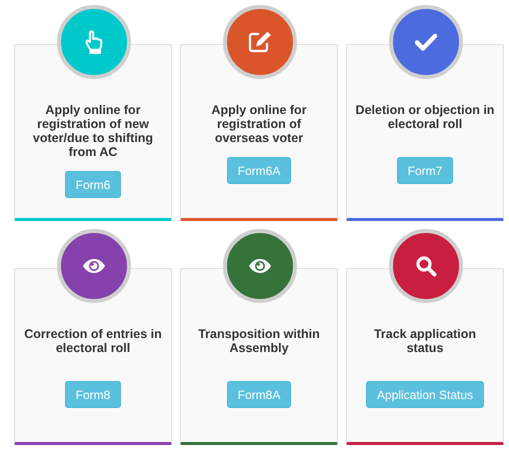 The image size is (509, 449). I want to click on form-button: Form8A, so click(259, 394).